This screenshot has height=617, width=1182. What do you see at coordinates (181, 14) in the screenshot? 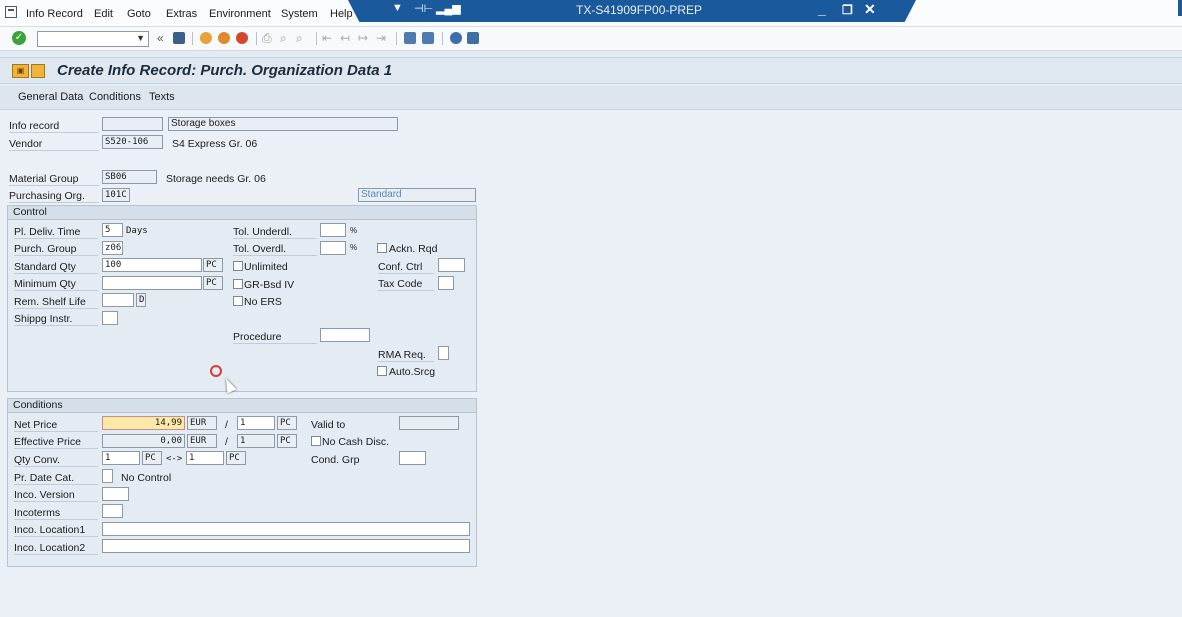
I see `menu-extras: Extras` at bounding box center [181, 14].